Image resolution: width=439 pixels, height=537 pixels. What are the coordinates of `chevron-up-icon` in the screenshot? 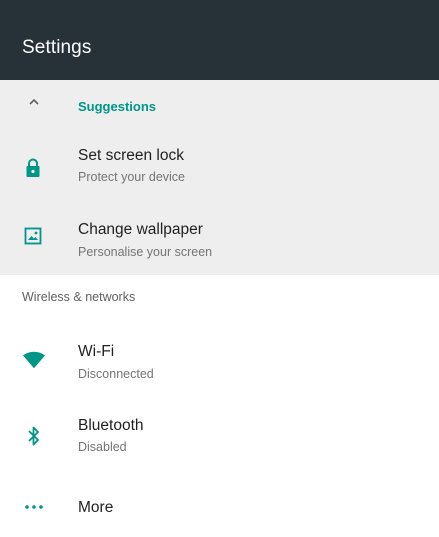 It's located at (34, 102).